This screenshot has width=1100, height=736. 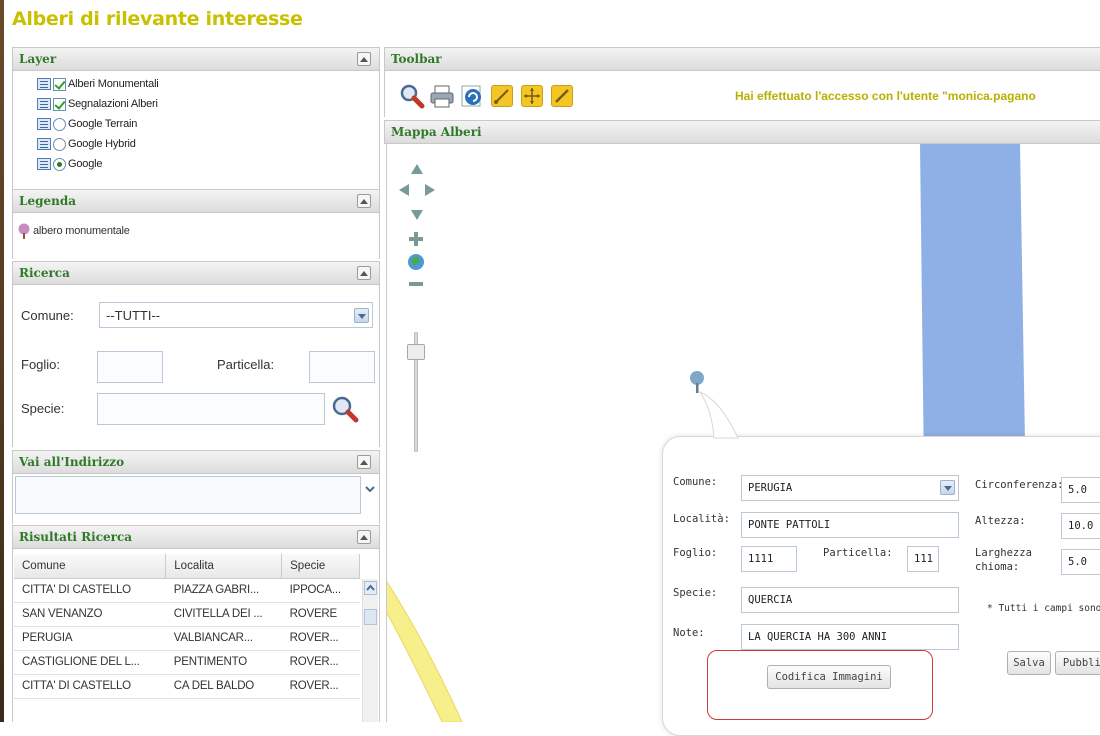 I want to click on foglio-label: Foglio:, so click(x=41, y=364).